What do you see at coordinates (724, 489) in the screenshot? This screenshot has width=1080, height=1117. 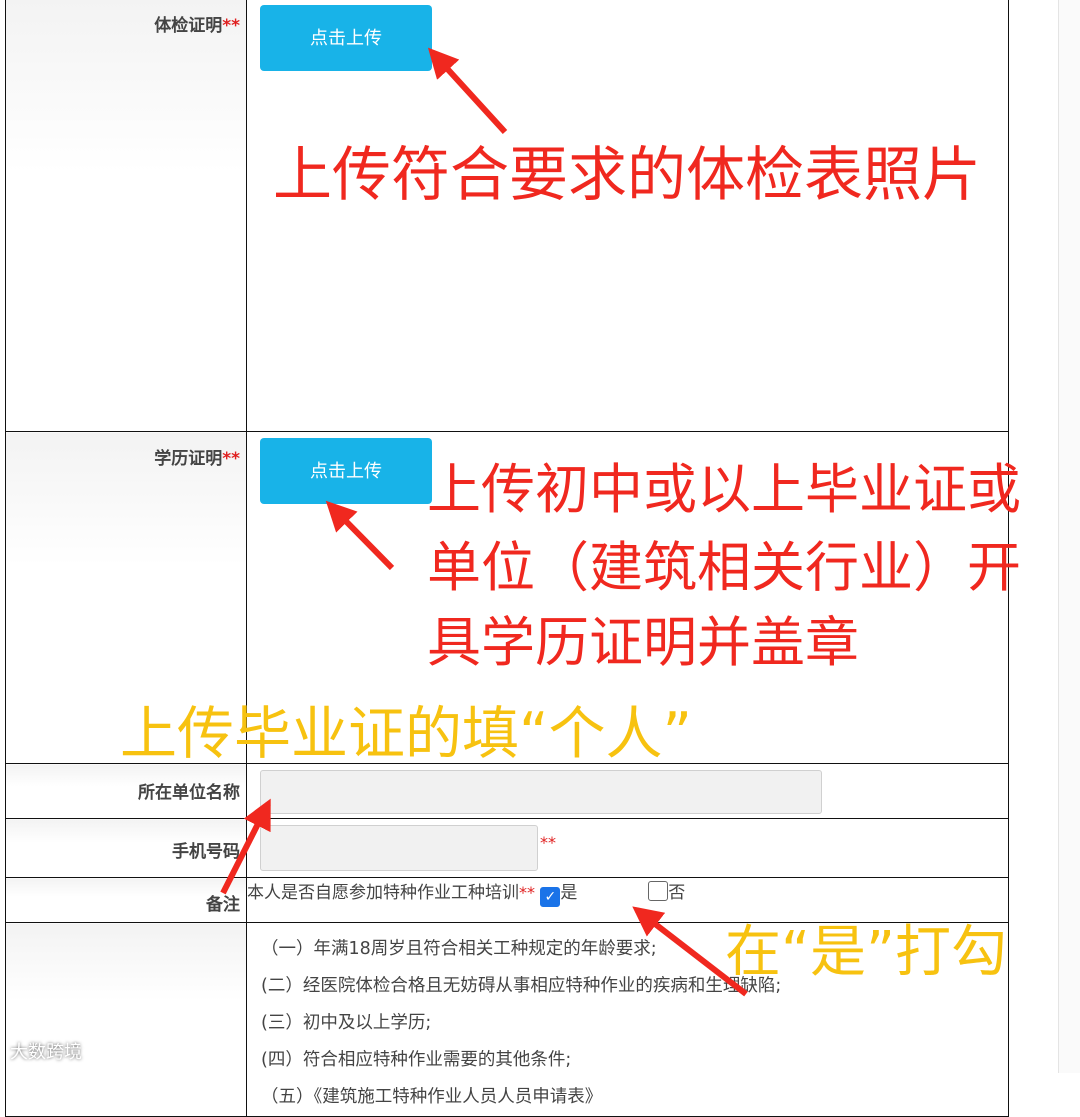 I see `education-upload-annotation-line1: 上传初中或以上毕业证或` at bounding box center [724, 489].